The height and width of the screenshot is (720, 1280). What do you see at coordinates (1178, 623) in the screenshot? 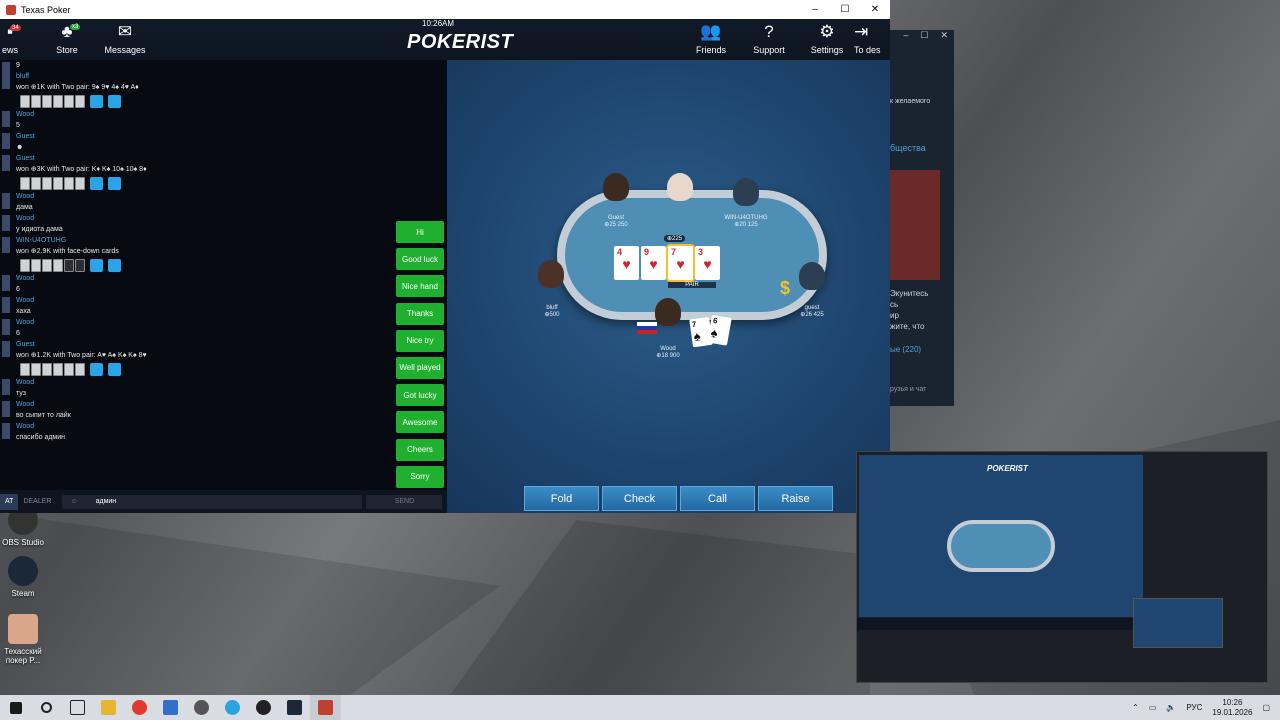
I see `preview-nested` at bounding box center [1178, 623].